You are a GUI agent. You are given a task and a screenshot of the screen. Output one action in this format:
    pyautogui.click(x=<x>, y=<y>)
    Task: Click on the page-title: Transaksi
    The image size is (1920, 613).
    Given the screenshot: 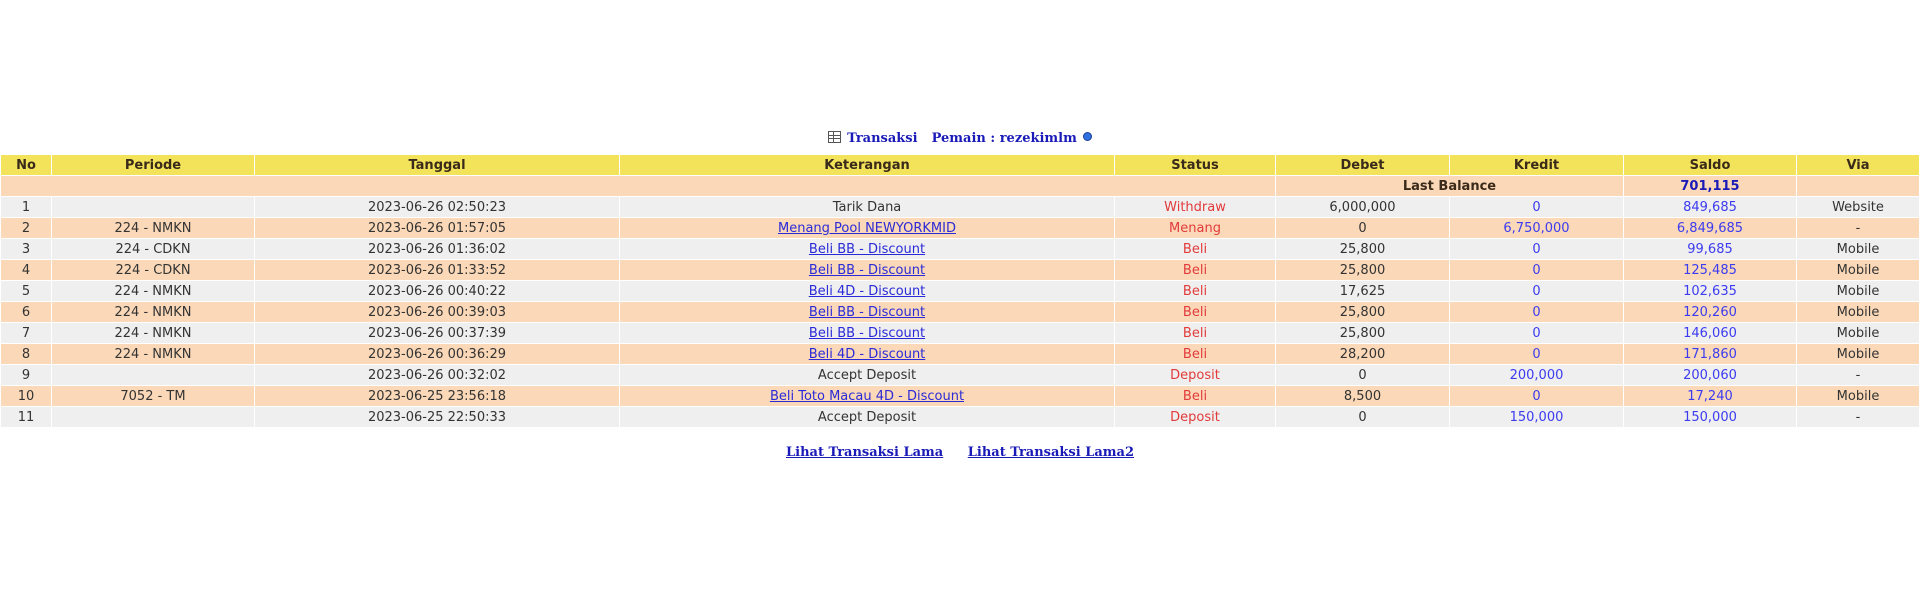 What is the action you would take?
    pyautogui.click(x=882, y=138)
    